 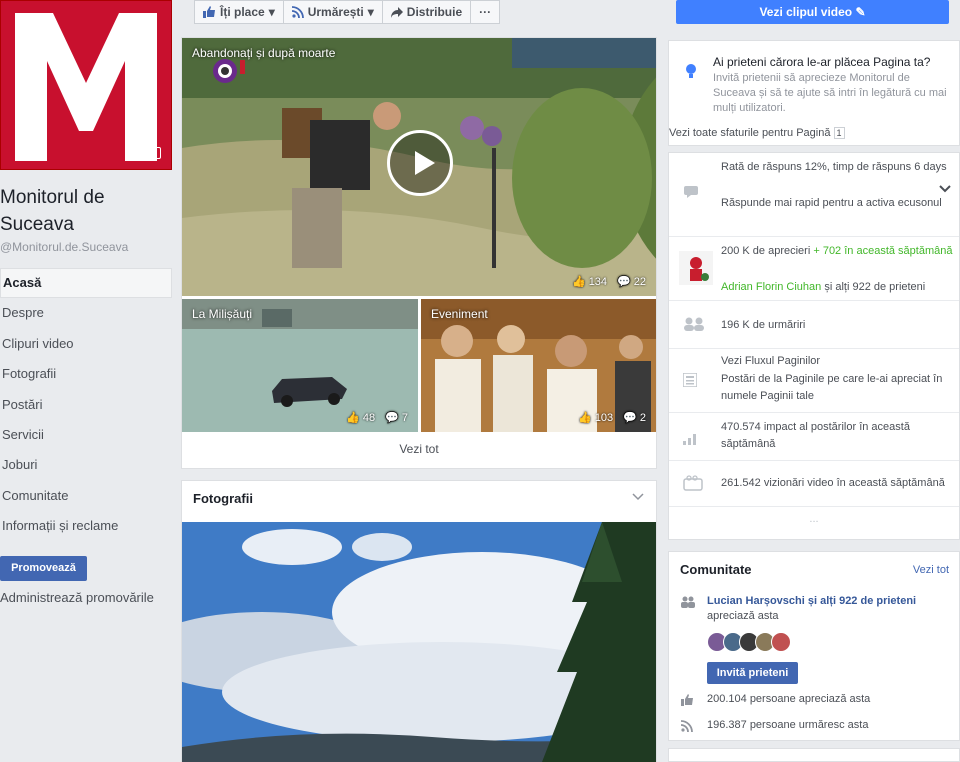 What do you see at coordinates (419, 449) in the screenshot?
I see `see-all-videos-link: Vezi tot` at bounding box center [419, 449].